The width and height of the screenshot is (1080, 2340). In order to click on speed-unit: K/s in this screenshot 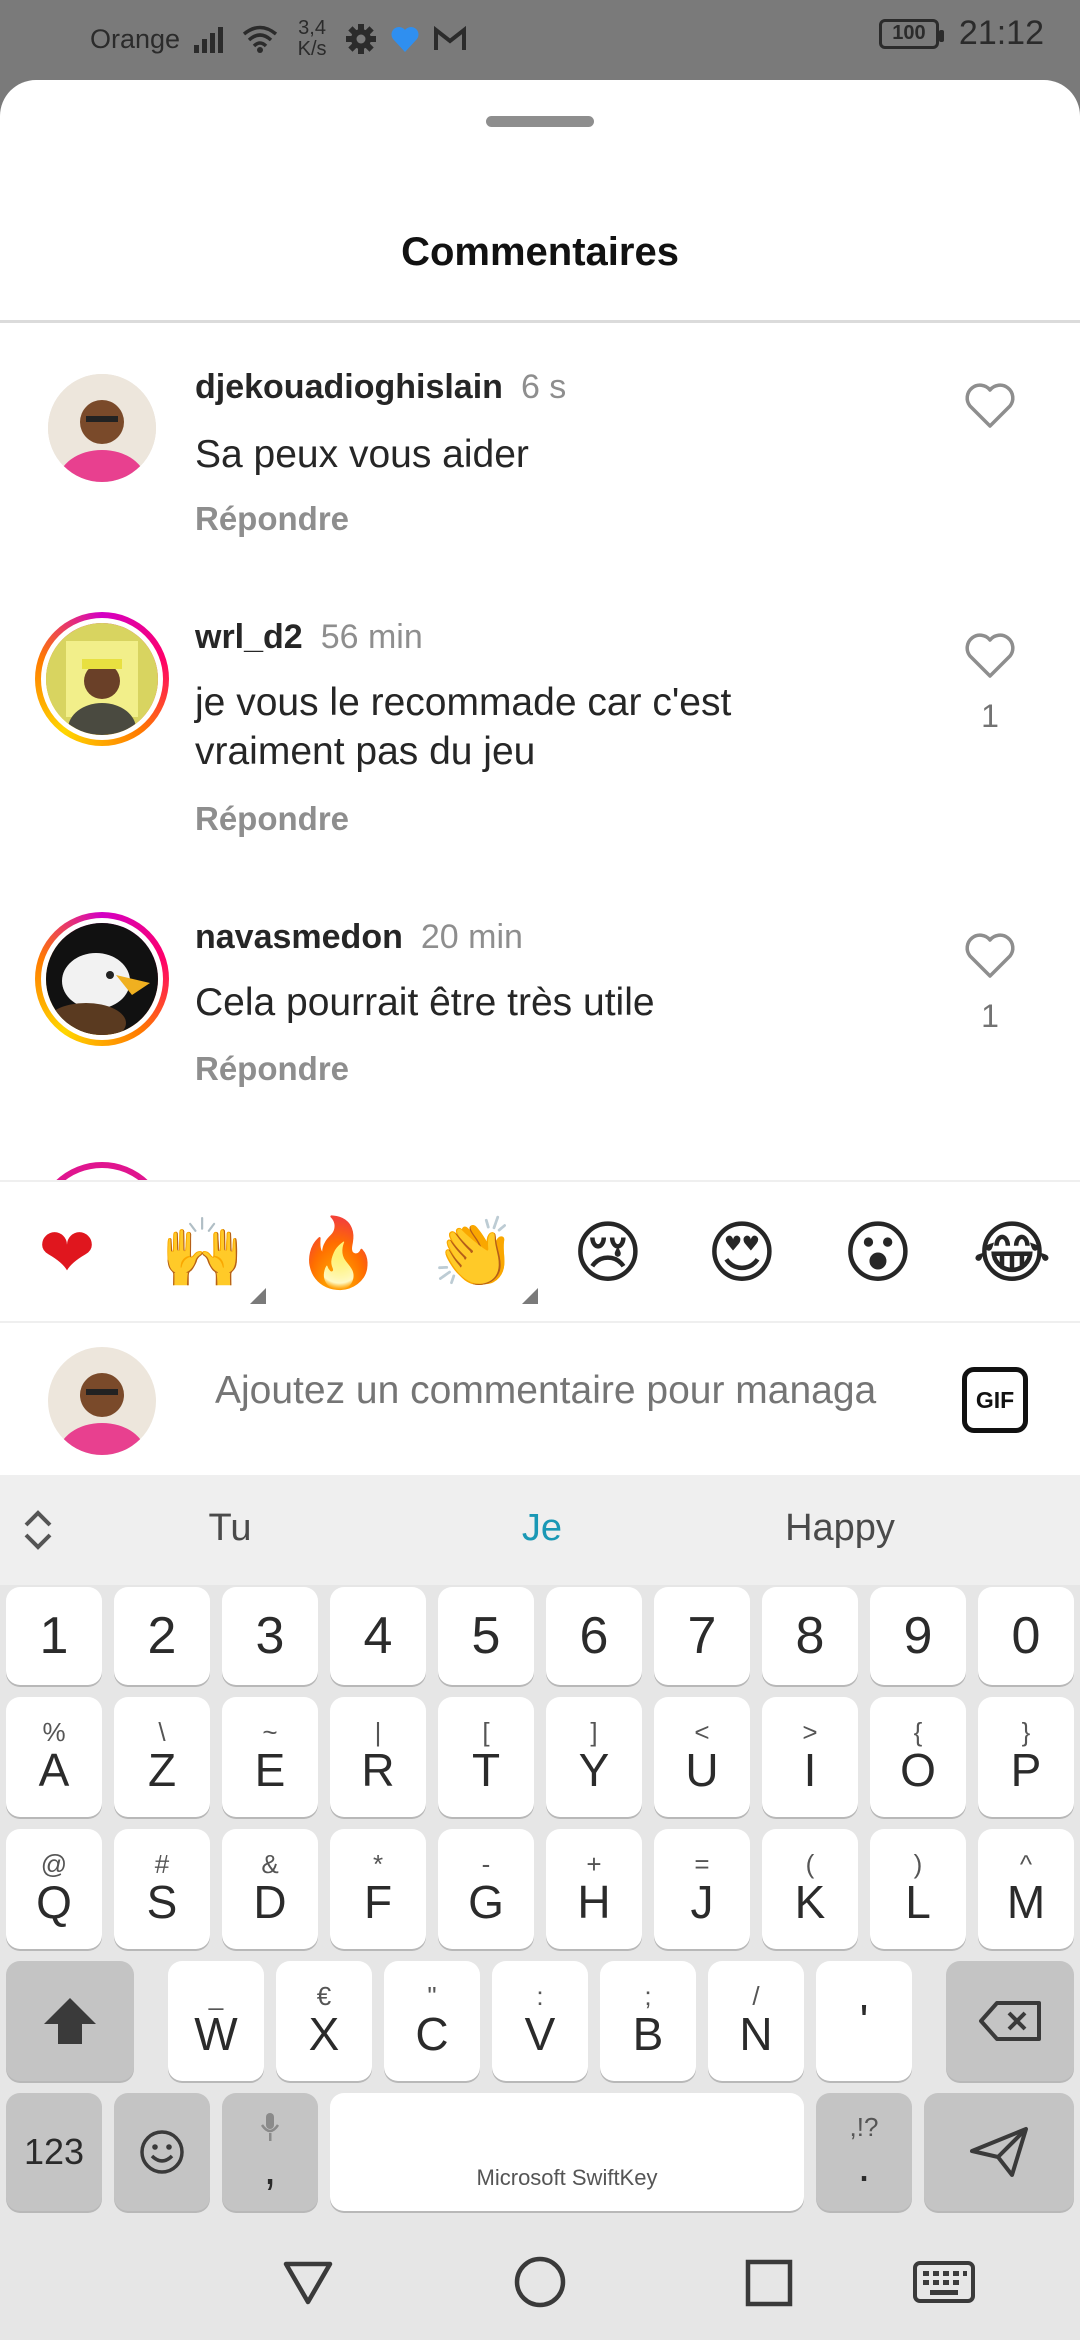, I will do `click(312, 49)`.